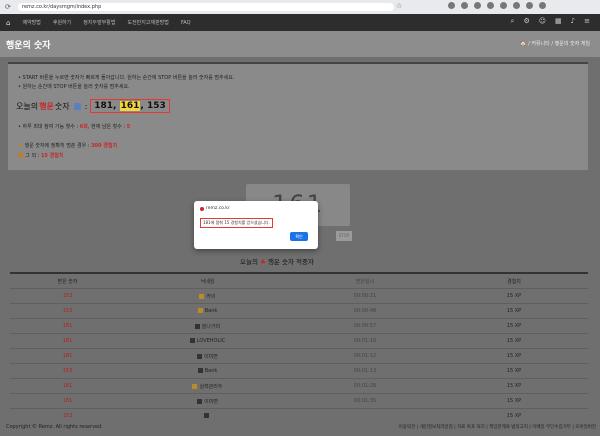  I want to click on gear-icon: ⚙, so click(526, 21).